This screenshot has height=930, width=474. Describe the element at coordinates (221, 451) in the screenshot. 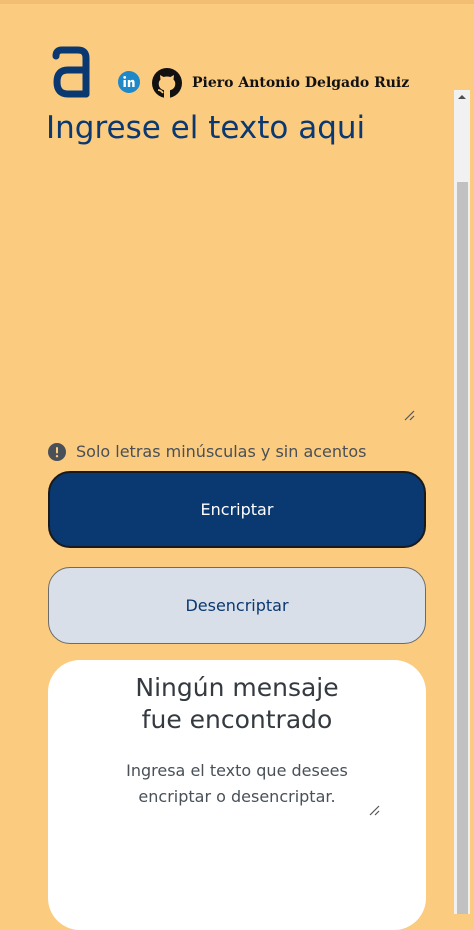

I see `input-hint: Solo letras minúsculas y sin acentos` at that location.